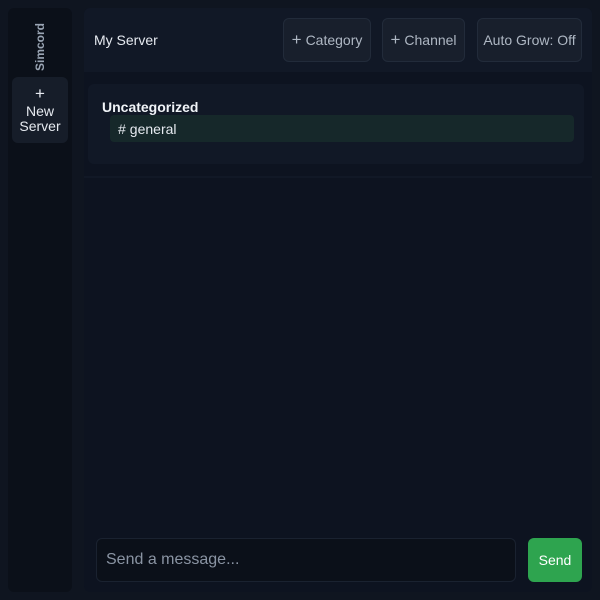 The width and height of the screenshot is (600, 600). Describe the element at coordinates (153, 128) in the screenshot. I see `channel-name: general` at that location.